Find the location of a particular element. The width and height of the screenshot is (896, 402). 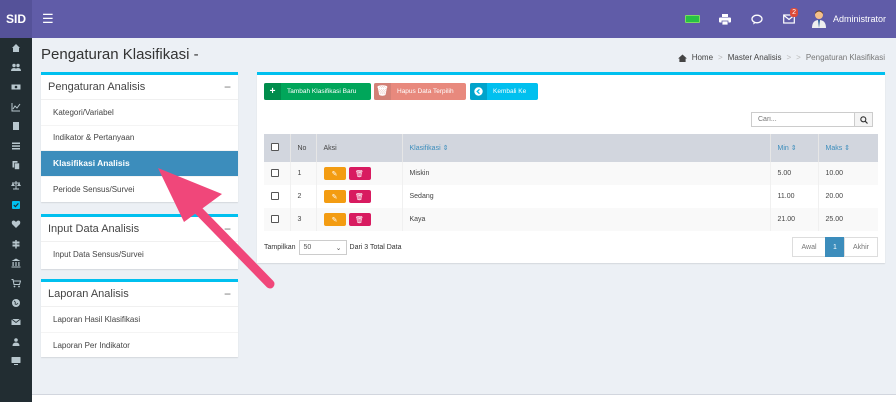

delete-selected-button: 🗑 Hapus Data Terpilih is located at coordinates (420, 91).